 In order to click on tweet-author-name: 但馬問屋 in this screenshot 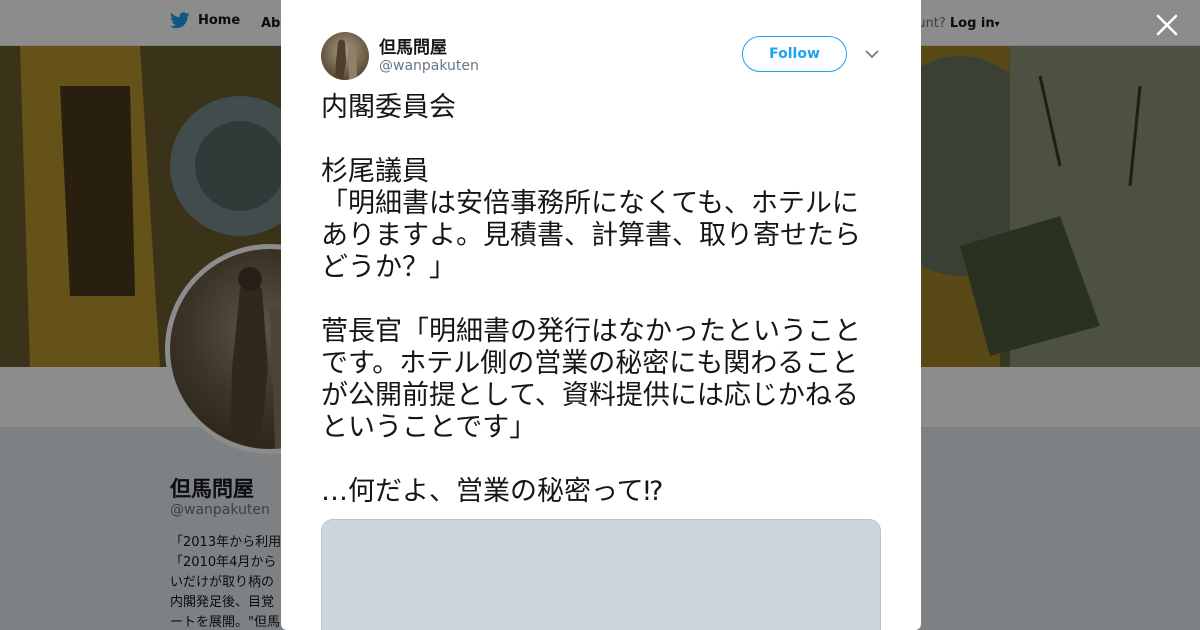, I will do `click(413, 45)`.